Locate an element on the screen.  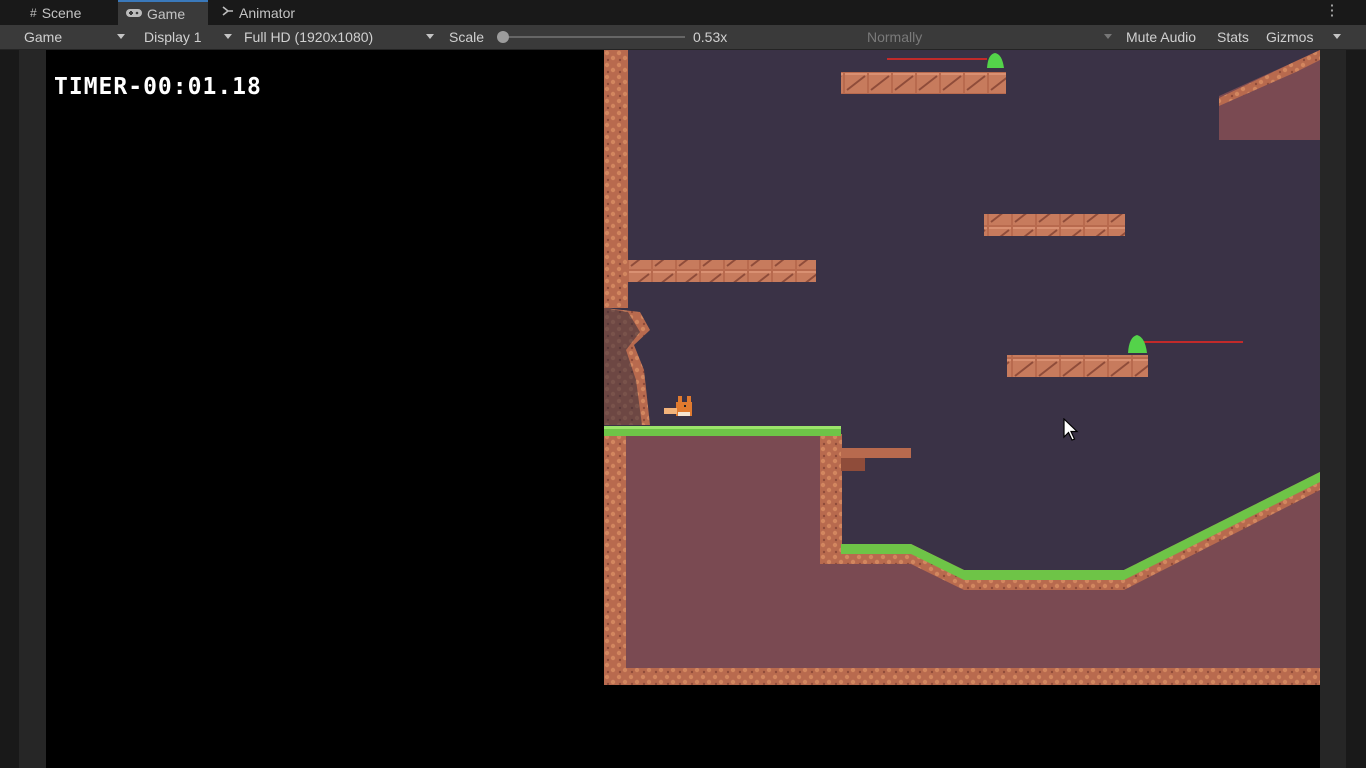
gizmos-button: Gizmos is located at coordinates (1289, 37).